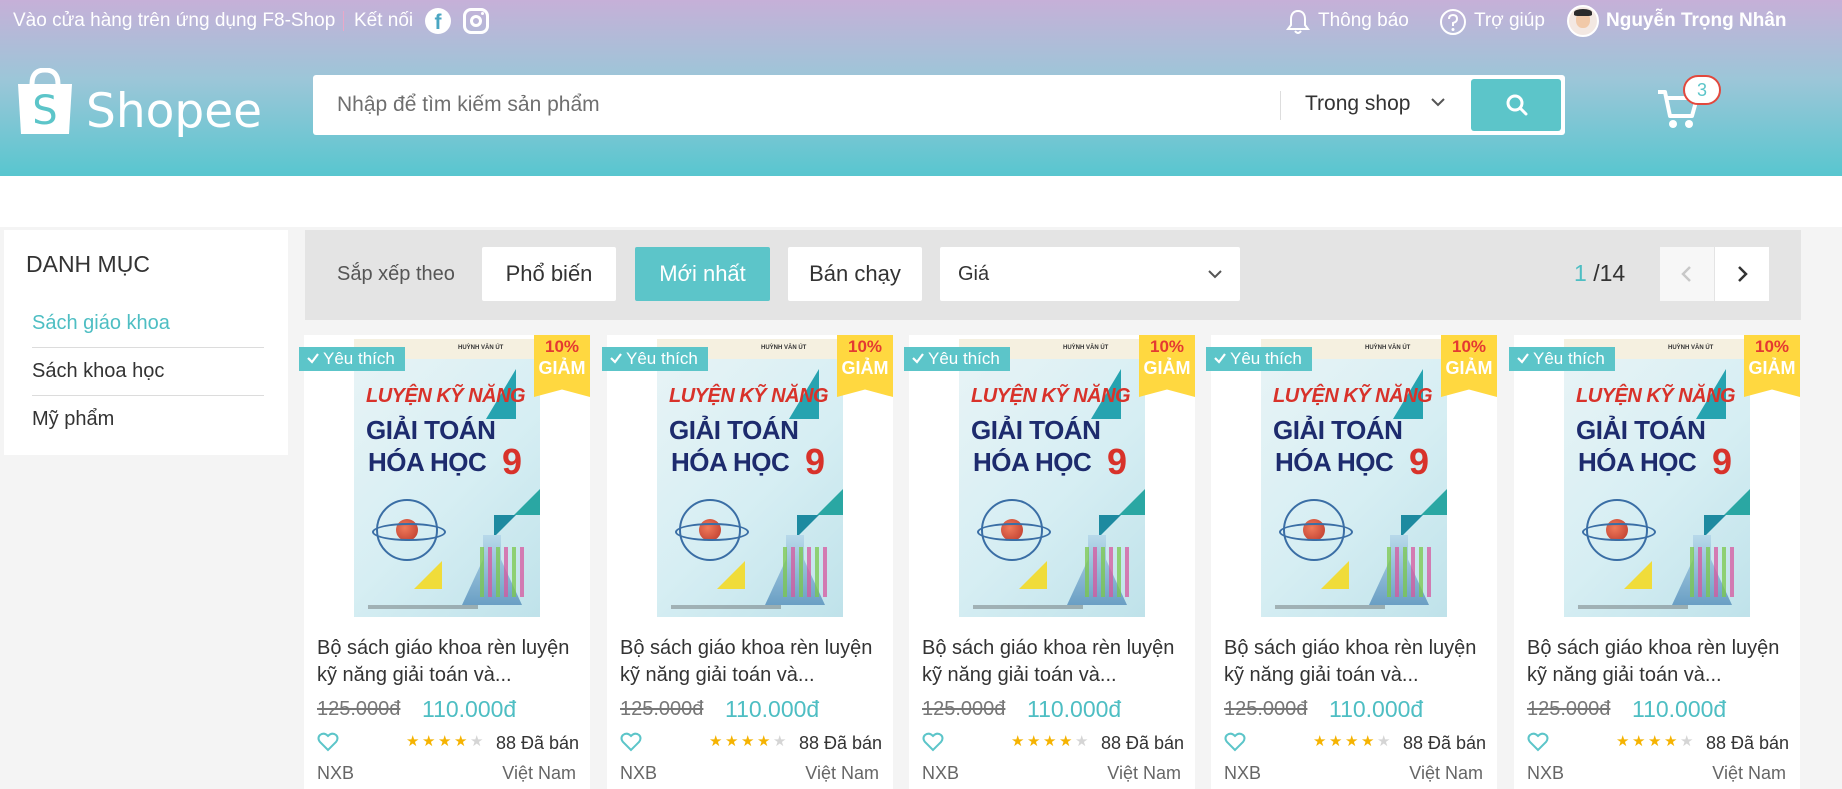 This screenshot has height=789, width=1842. I want to click on notifications-link: Thông báo, so click(1363, 21).